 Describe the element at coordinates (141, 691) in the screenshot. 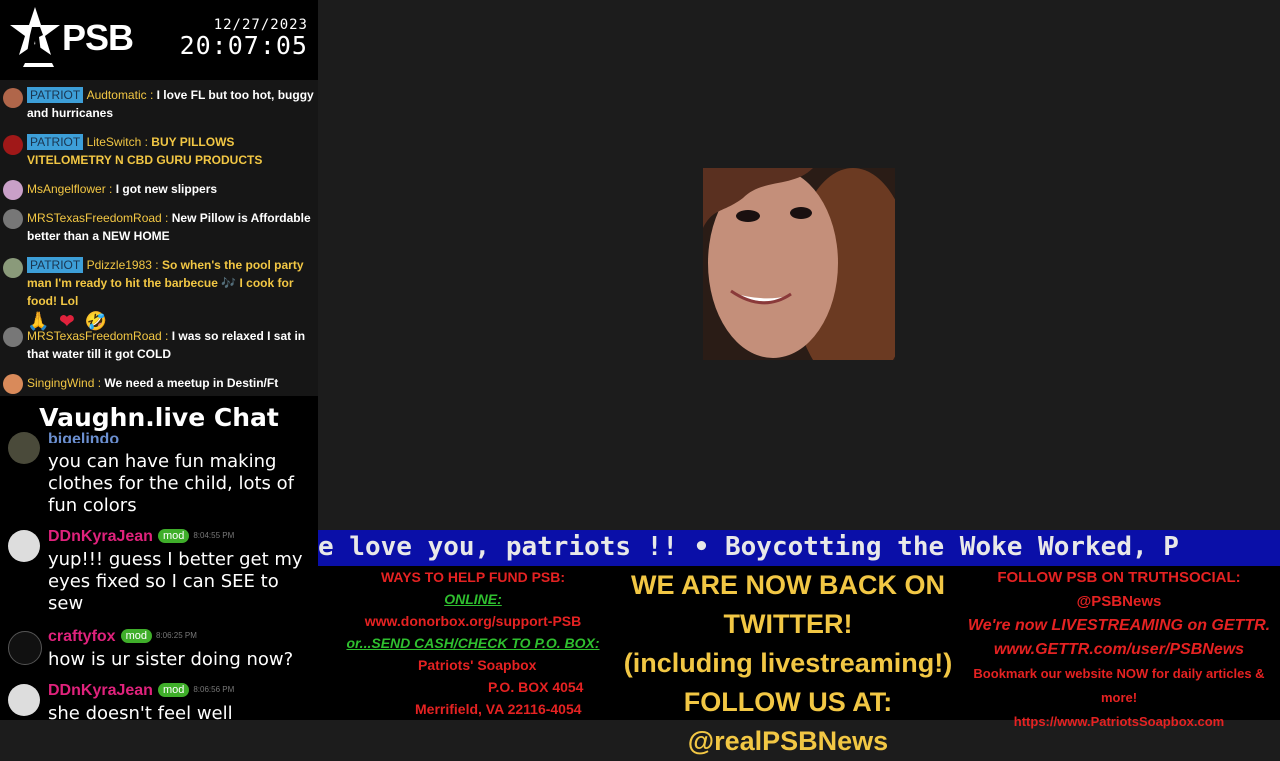

I see `vaughn-username: DDnKyraJean mod 8:06:56 PM` at that location.